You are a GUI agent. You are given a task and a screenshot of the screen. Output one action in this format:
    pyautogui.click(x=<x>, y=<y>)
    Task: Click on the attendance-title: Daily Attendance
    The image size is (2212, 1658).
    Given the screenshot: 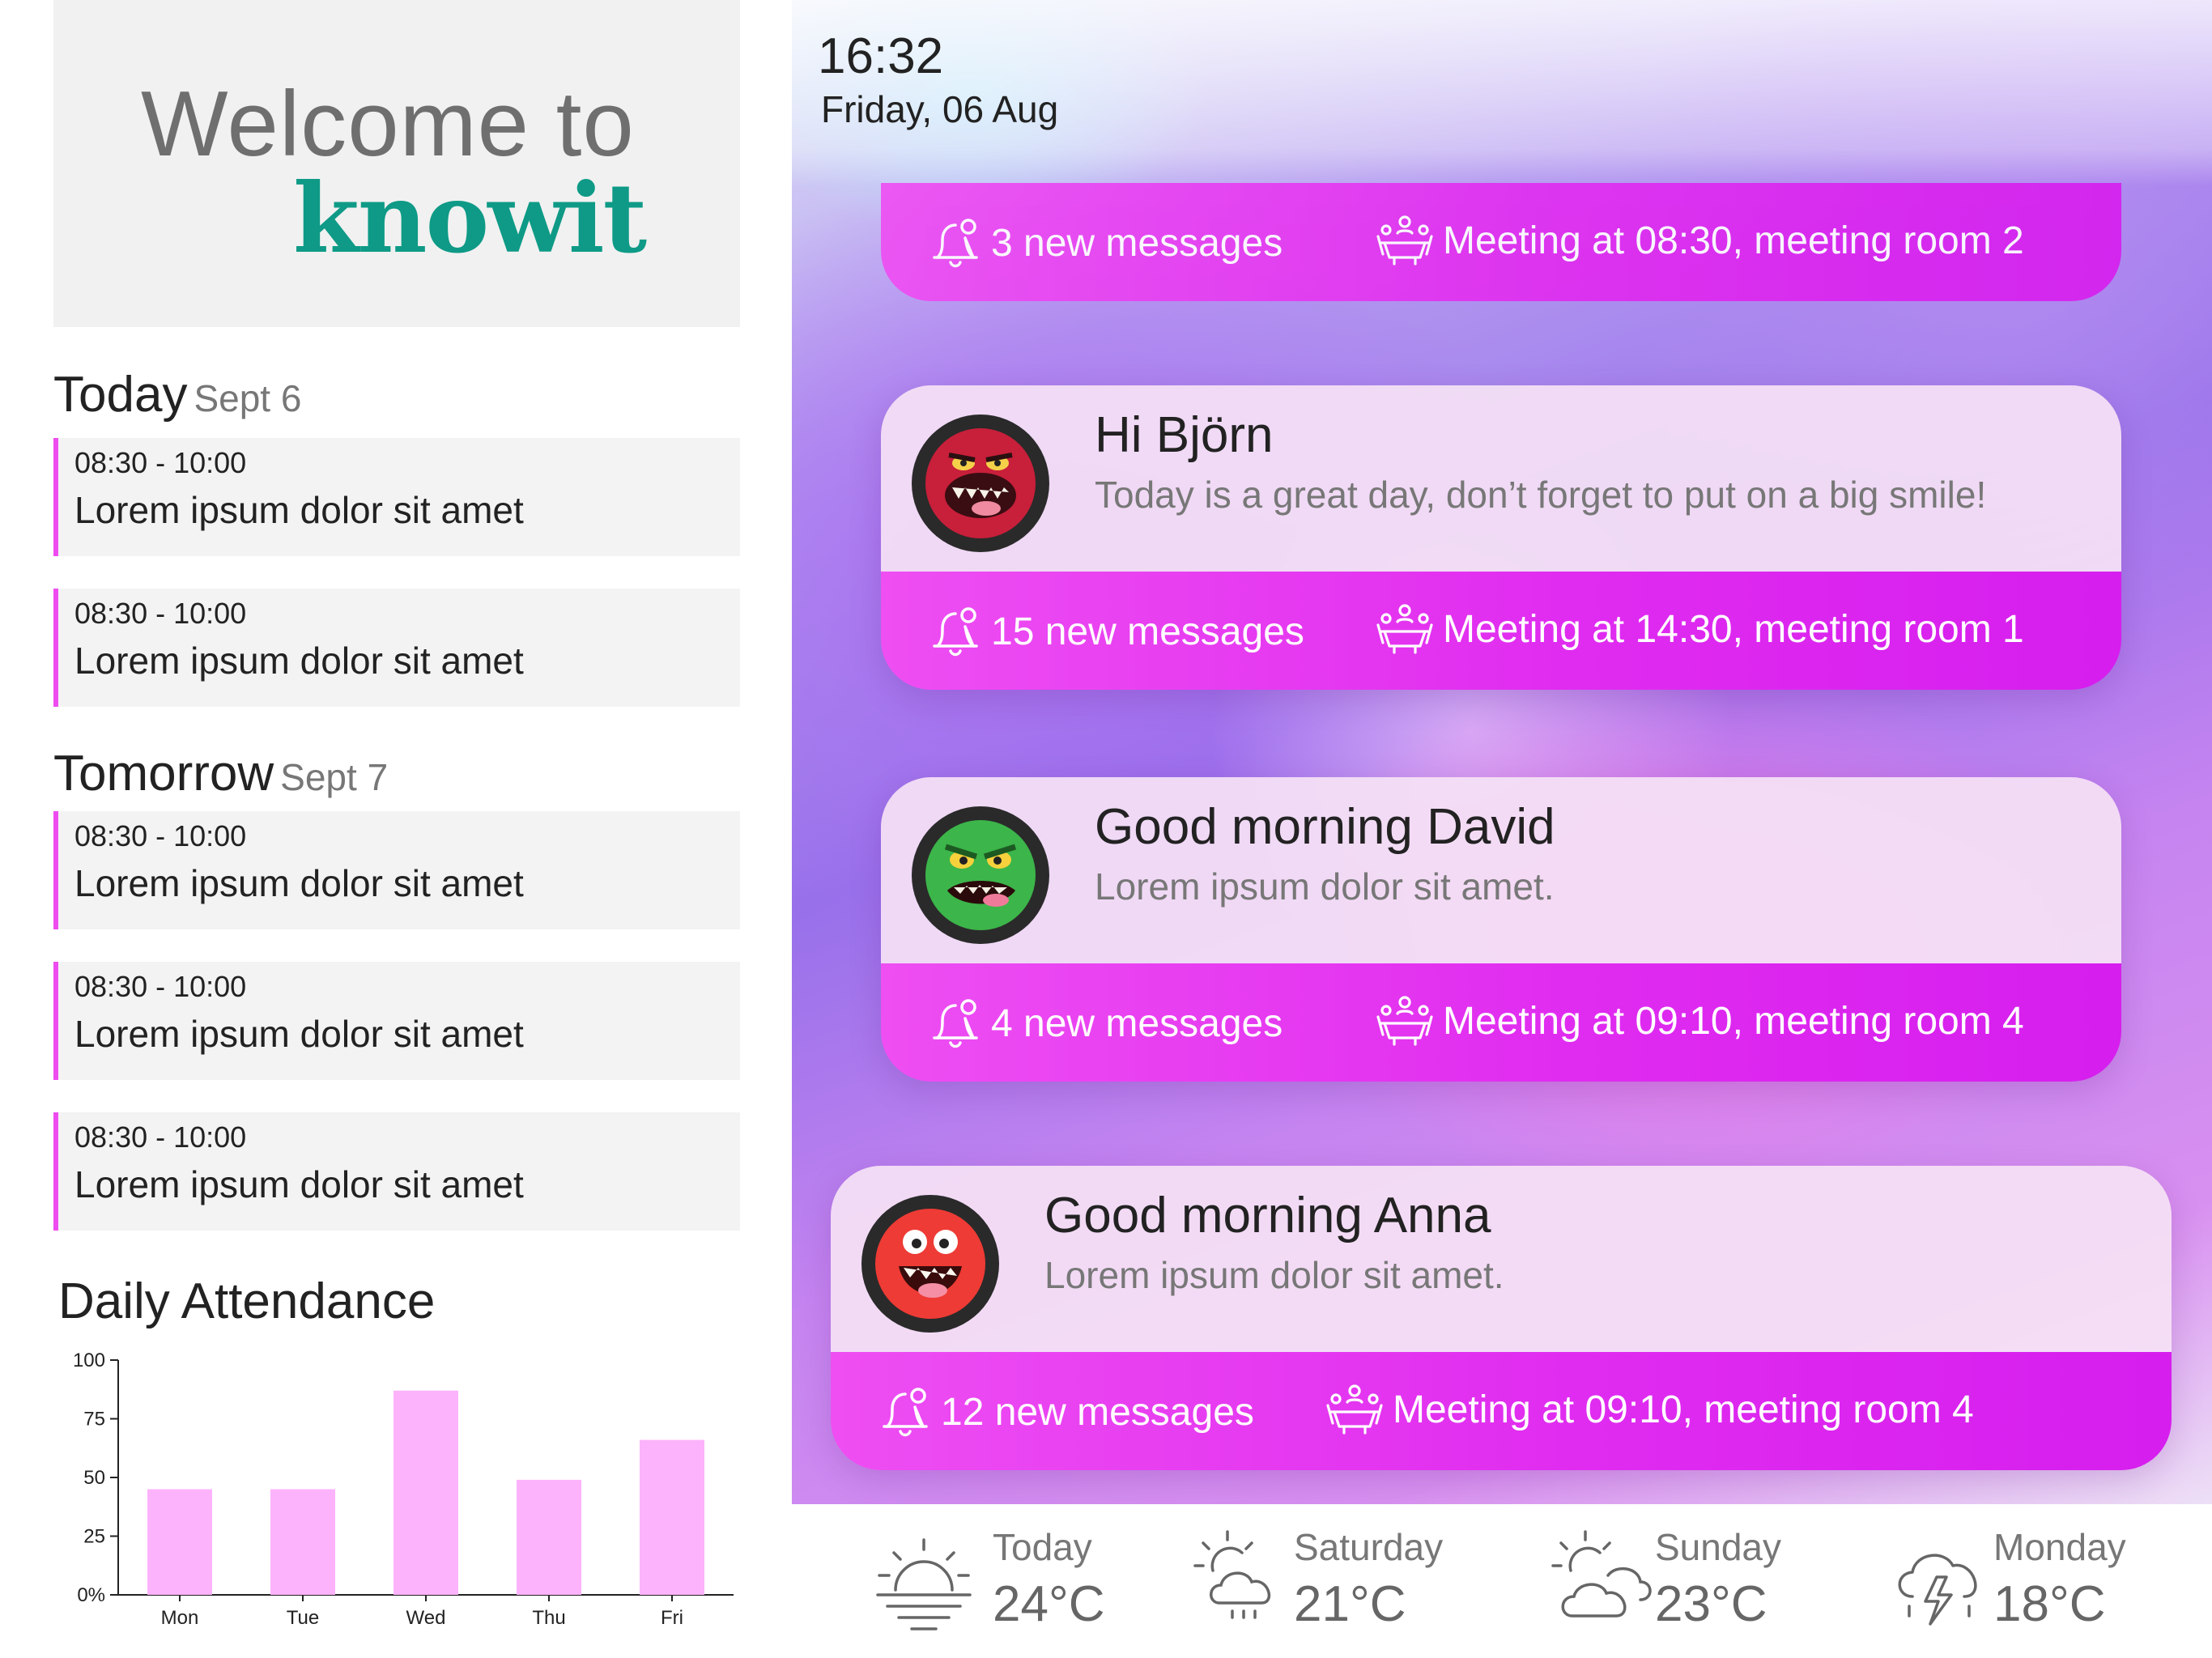 What is the action you would take?
    pyautogui.click(x=247, y=1301)
    